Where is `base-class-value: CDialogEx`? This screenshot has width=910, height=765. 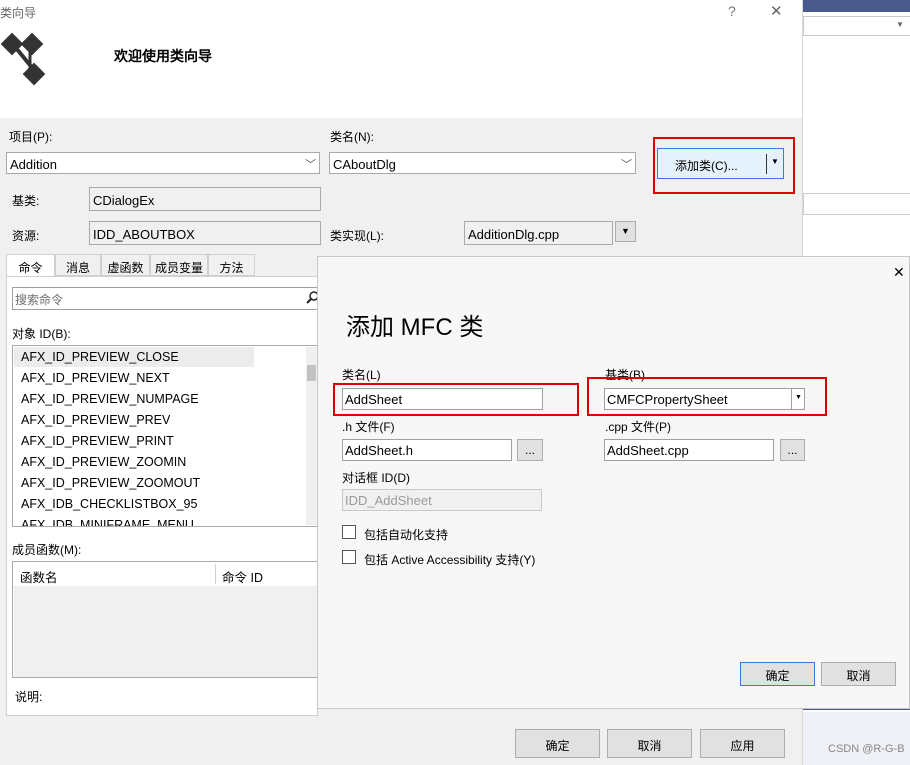
base-class-value: CDialogEx is located at coordinates (124, 200).